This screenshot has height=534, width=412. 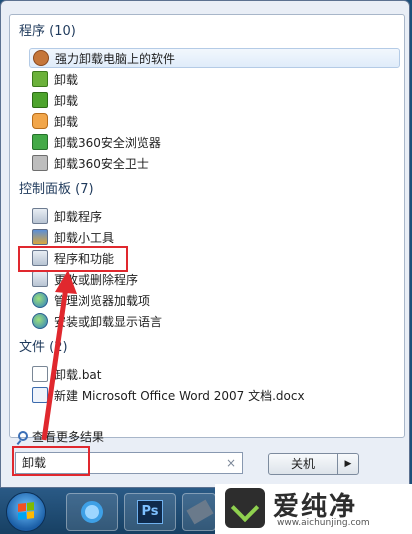 What do you see at coordinates (40, 395) in the screenshot?
I see `word-document-icon` at bounding box center [40, 395].